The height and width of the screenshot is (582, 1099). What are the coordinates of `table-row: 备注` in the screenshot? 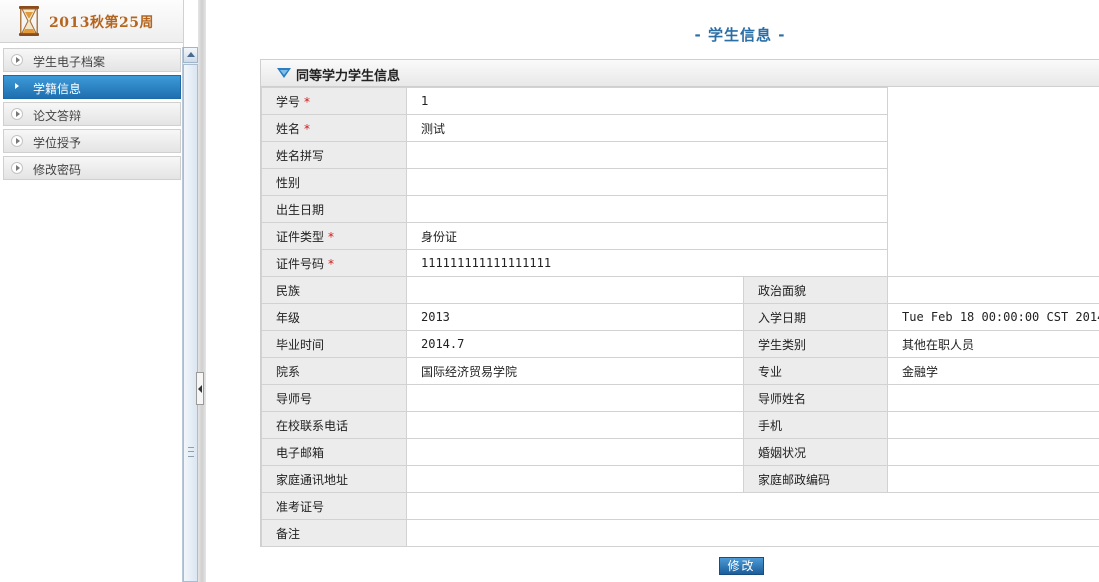 It's located at (680, 533).